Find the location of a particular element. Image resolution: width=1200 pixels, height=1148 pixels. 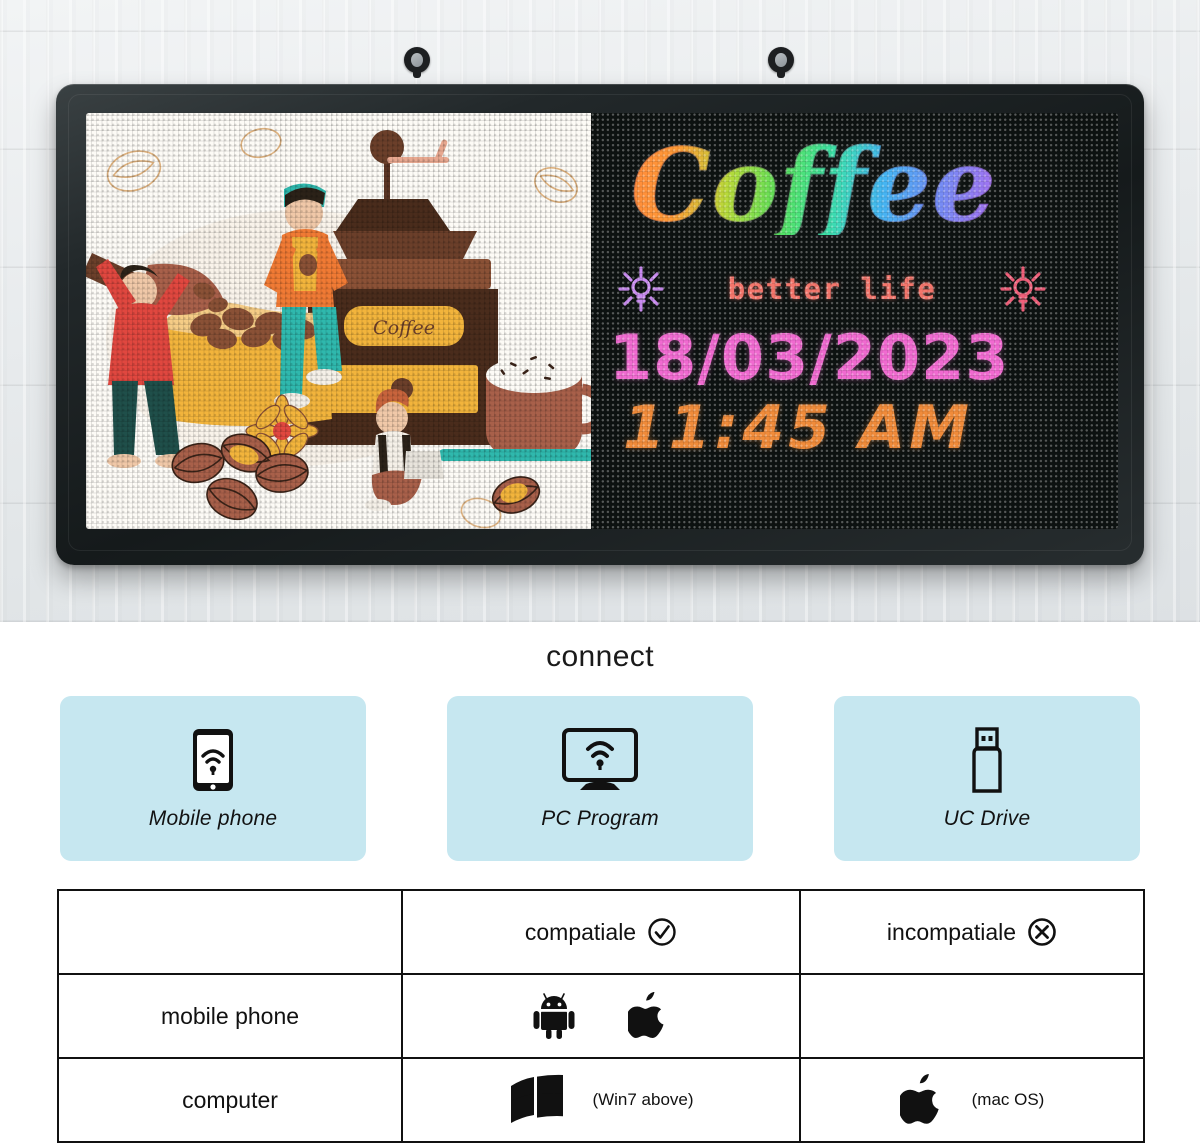

compatible-label: compatiale is located at coordinates (580, 931).